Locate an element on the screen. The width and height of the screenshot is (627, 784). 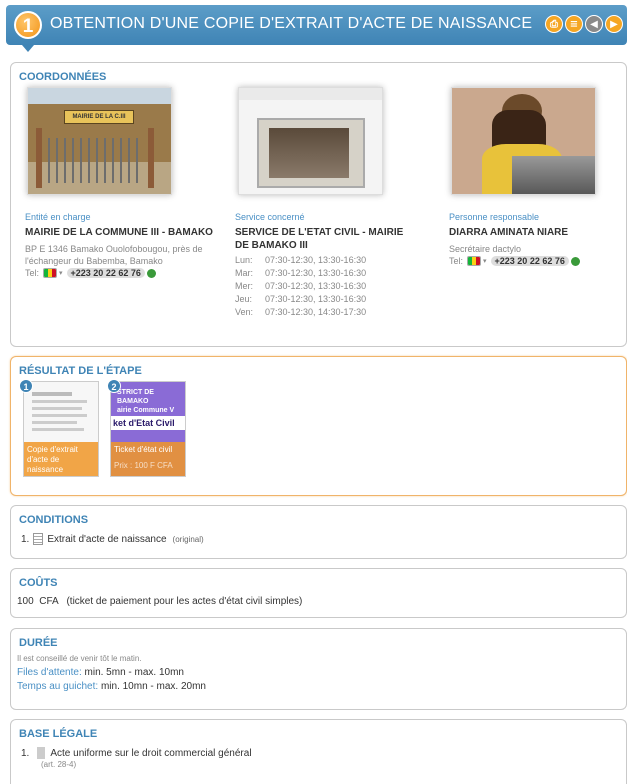
duree-line: Temps au guichet: min. 10mn - max. 20mn is located at coordinates (321, 686).